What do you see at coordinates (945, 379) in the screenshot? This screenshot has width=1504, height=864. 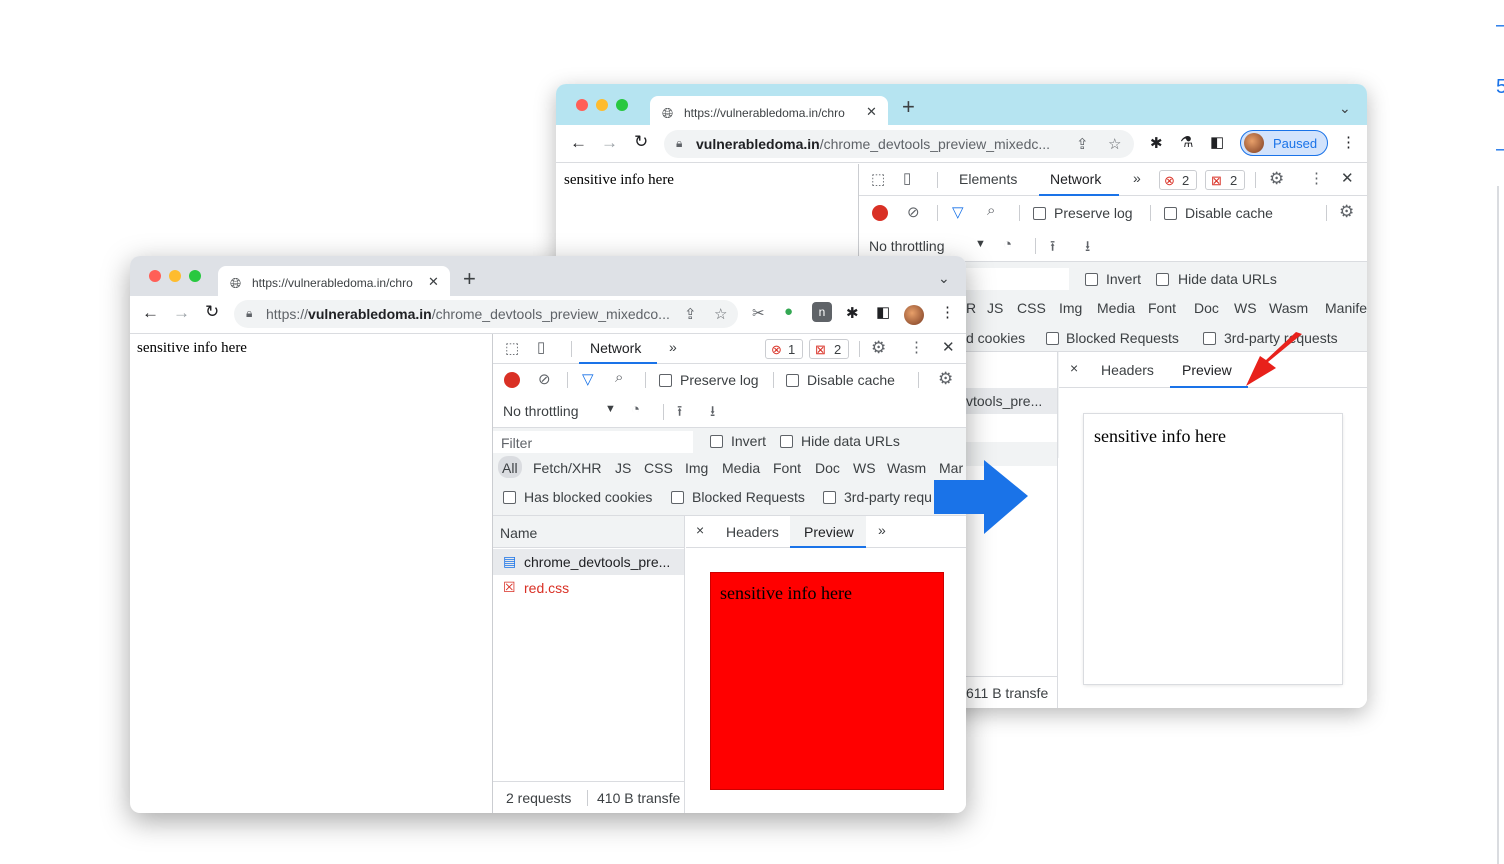 I see `network-settings-gear-icon: ⚙` at bounding box center [945, 379].